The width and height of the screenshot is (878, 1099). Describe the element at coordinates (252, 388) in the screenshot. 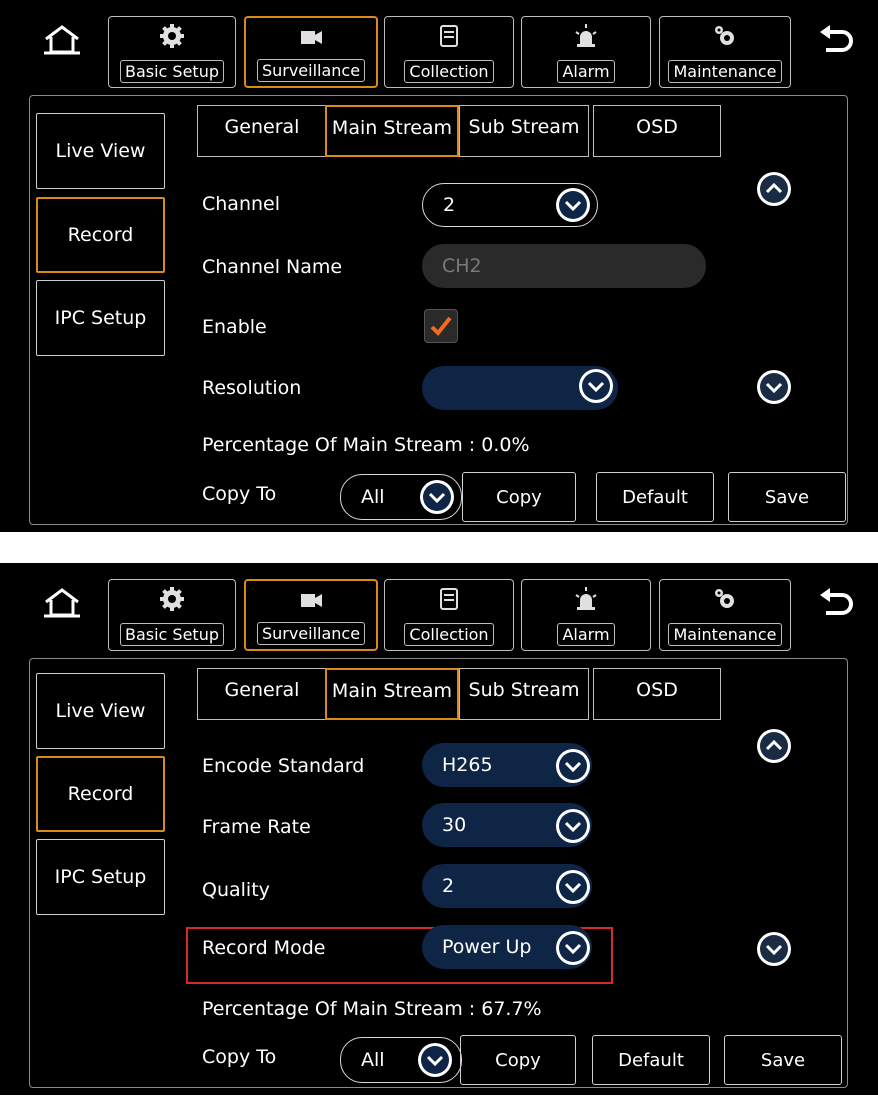

I see `resolution-label: Resolution` at that location.